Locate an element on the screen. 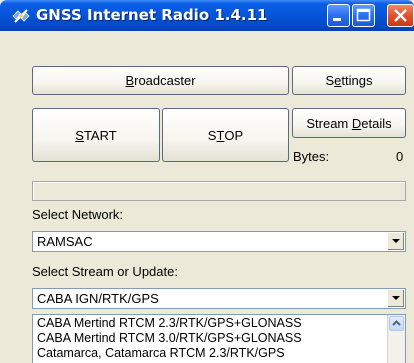 This screenshot has height=363, width=414. select-network-label: Select Network: is located at coordinates (78, 214).